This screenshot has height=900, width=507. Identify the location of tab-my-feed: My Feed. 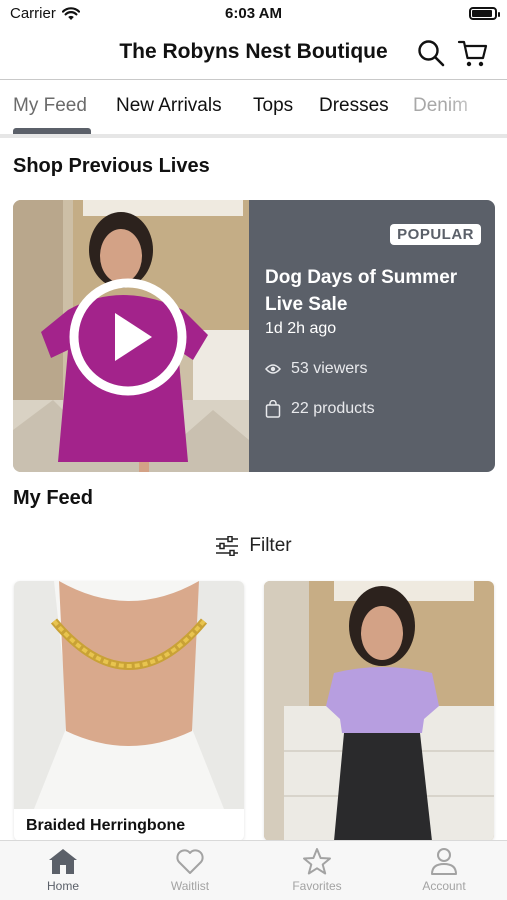
(50, 106).